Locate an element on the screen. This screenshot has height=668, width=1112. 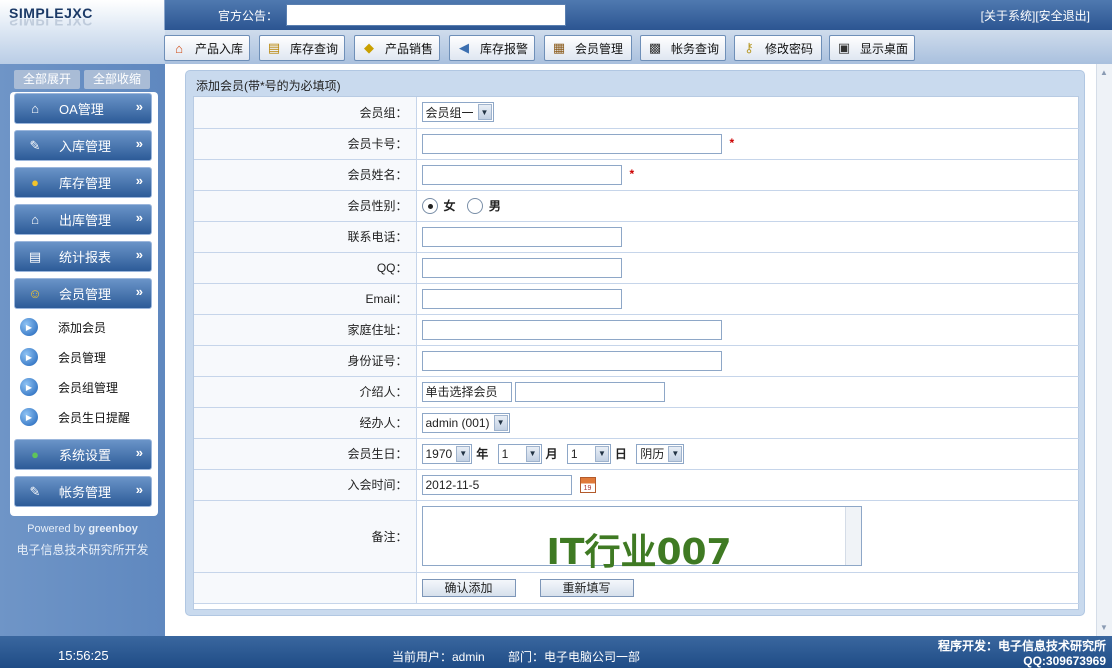
calendar-type-select: 阴历 ▼ is located at coordinates (660, 453).